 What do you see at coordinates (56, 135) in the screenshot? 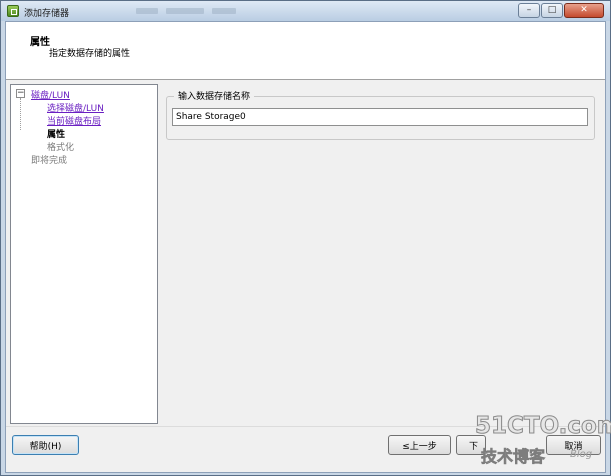
I see `nav-step-properties: 属性` at bounding box center [56, 135].